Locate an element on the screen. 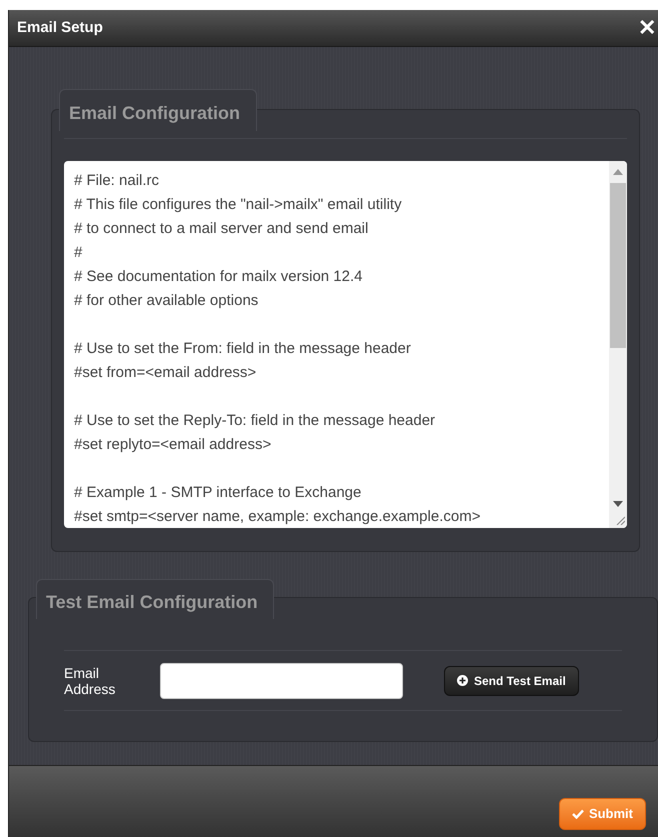 The image size is (658, 837). scroll-down-icon is located at coordinates (618, 504).